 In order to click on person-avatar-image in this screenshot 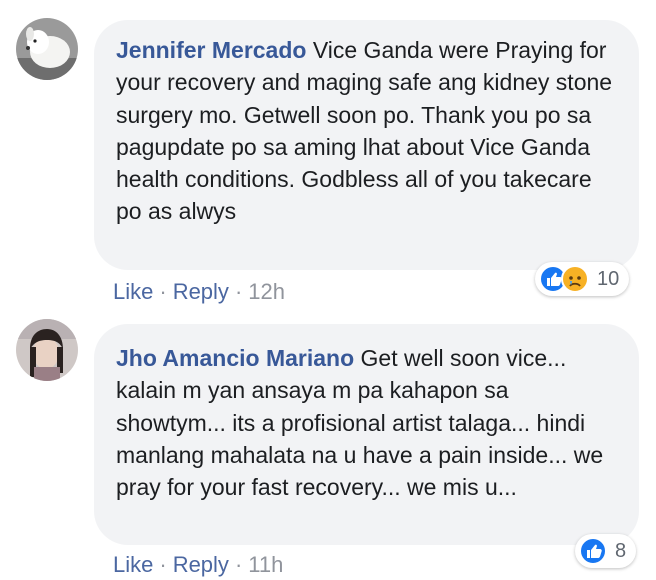, I will do `click(47, 350)`.